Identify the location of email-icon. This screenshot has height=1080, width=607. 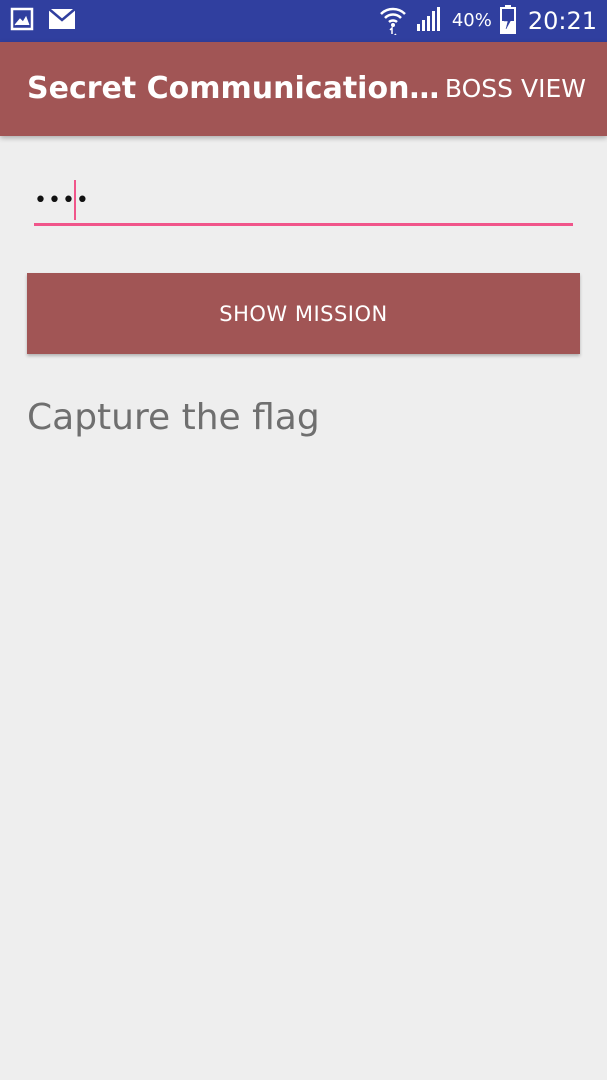
(62, 21).